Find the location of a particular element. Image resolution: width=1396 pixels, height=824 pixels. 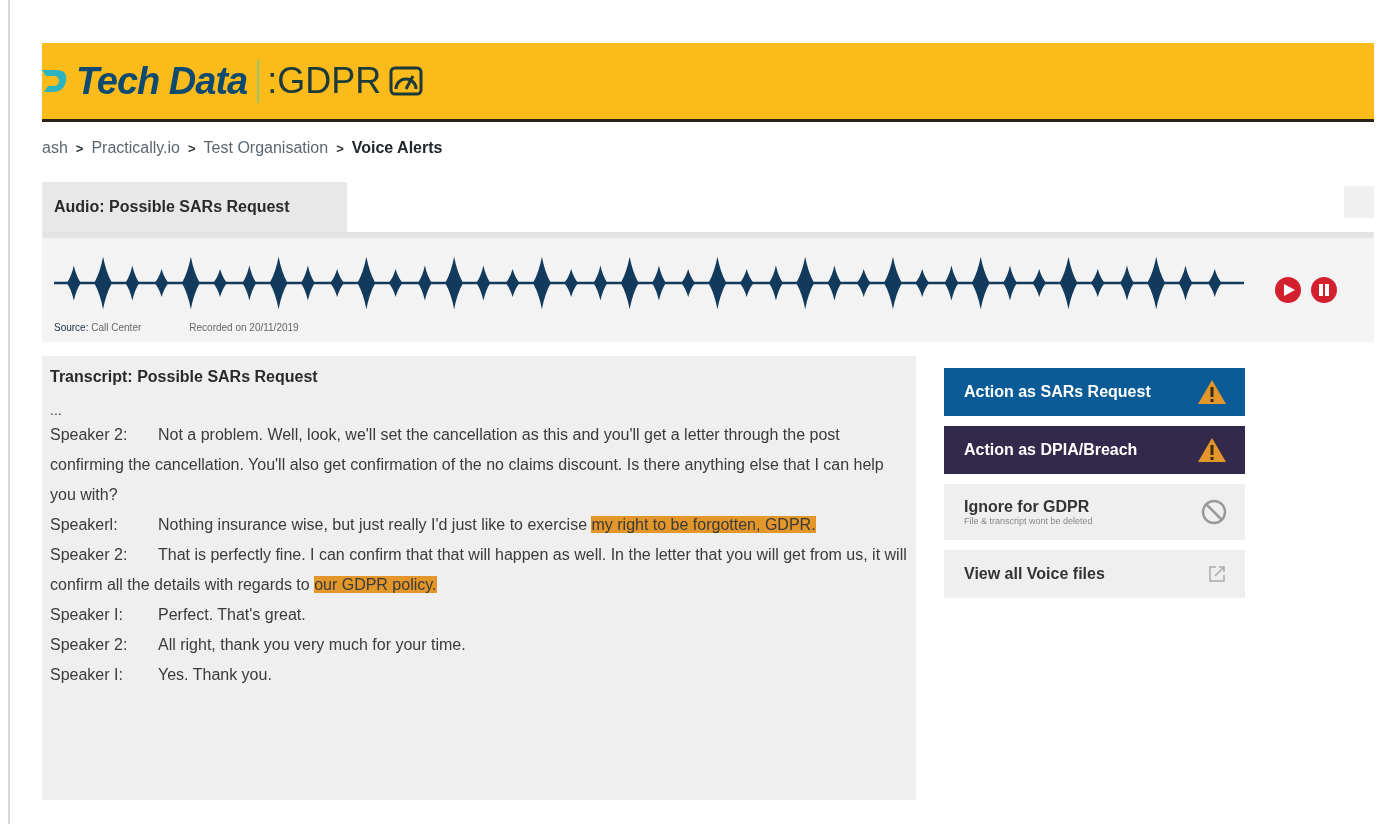

breadcrumb-link: Practically.io is located at coordinates (135, 148).